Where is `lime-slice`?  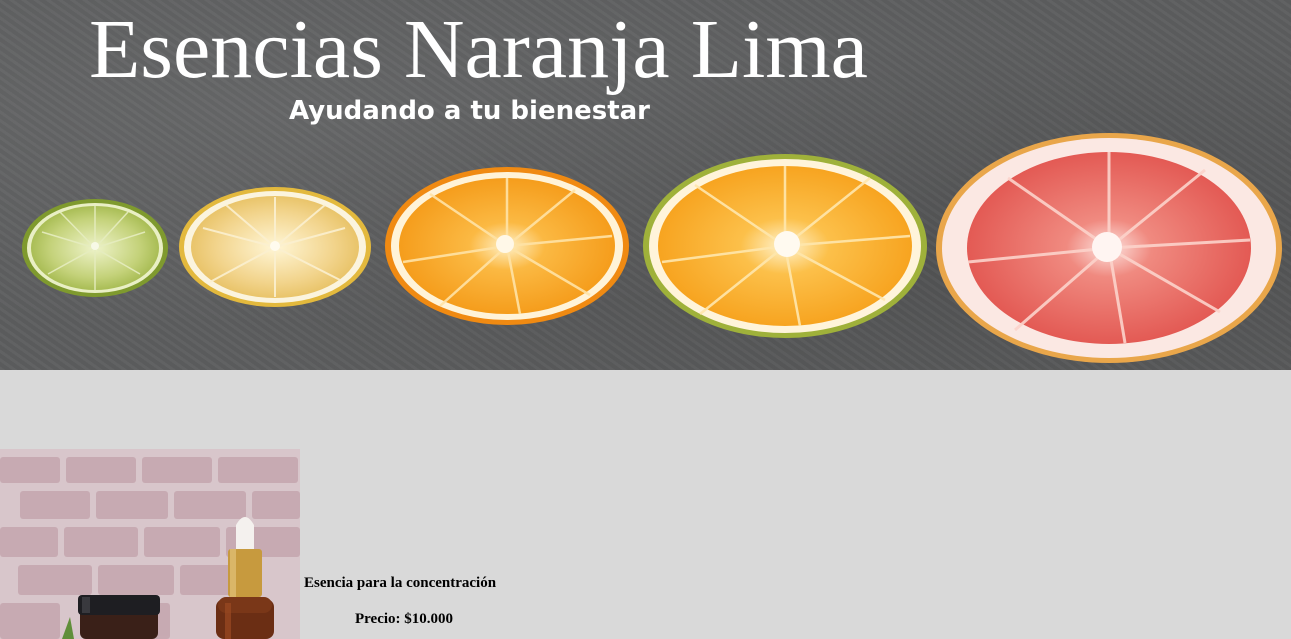
lime-slice is located at coordinates (95, 248).